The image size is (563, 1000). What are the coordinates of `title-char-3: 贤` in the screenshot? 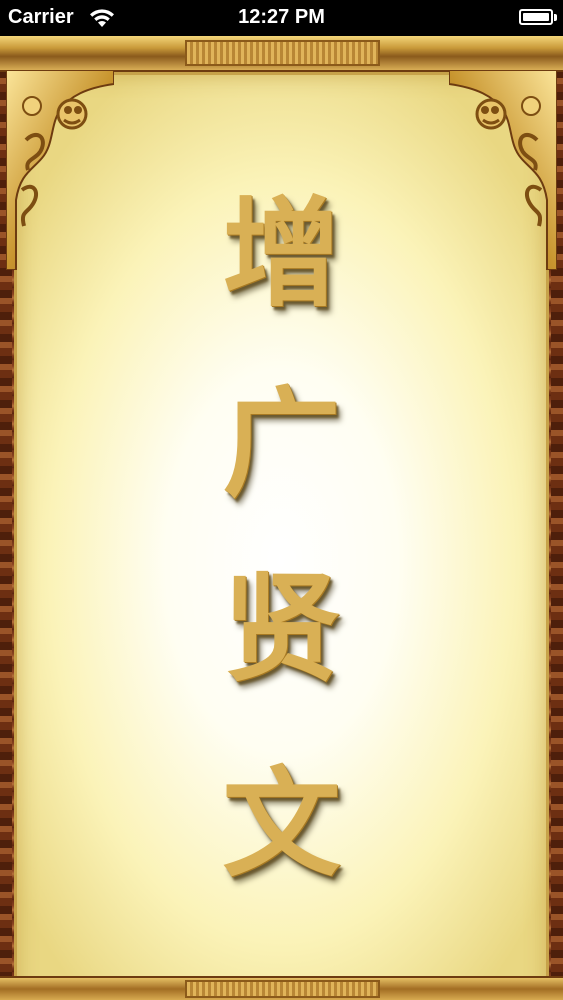 It's located at (281, 628).